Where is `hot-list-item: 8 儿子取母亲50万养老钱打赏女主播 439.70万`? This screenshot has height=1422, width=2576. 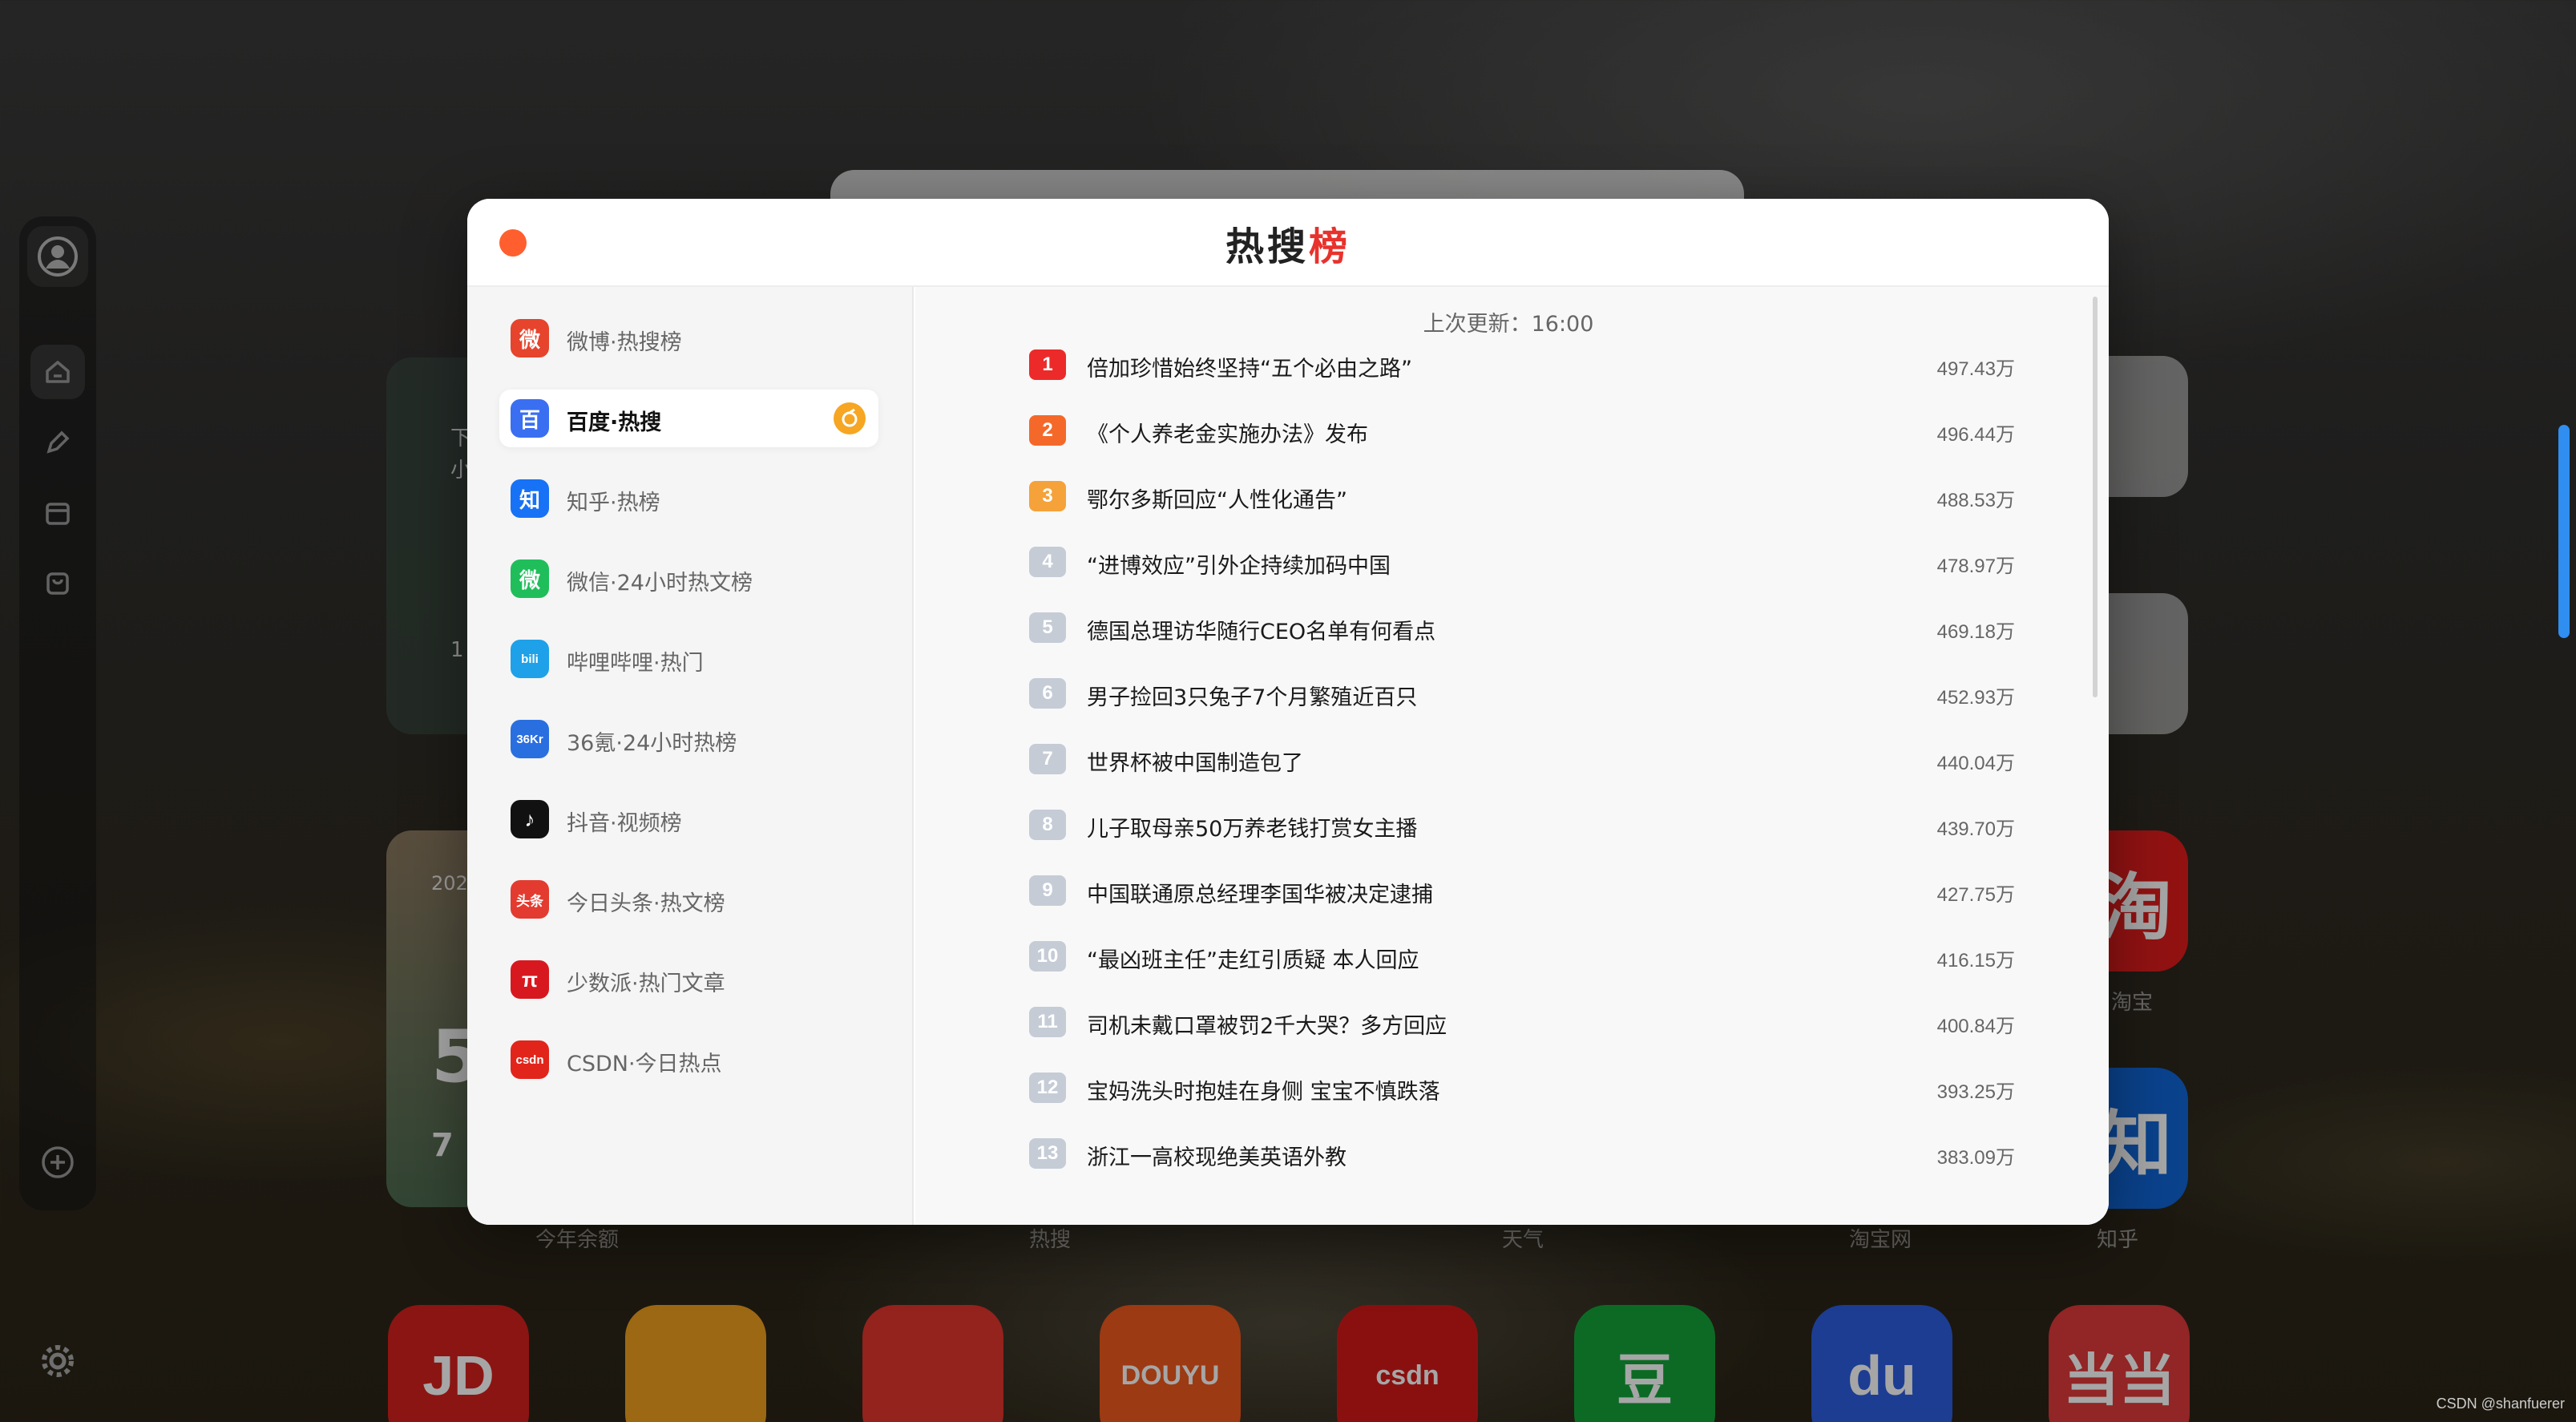 hot-list-item: 8 儿子取母亲50万养老钱打赏女主播 439.70万 is located at coordinates (1518, 824).